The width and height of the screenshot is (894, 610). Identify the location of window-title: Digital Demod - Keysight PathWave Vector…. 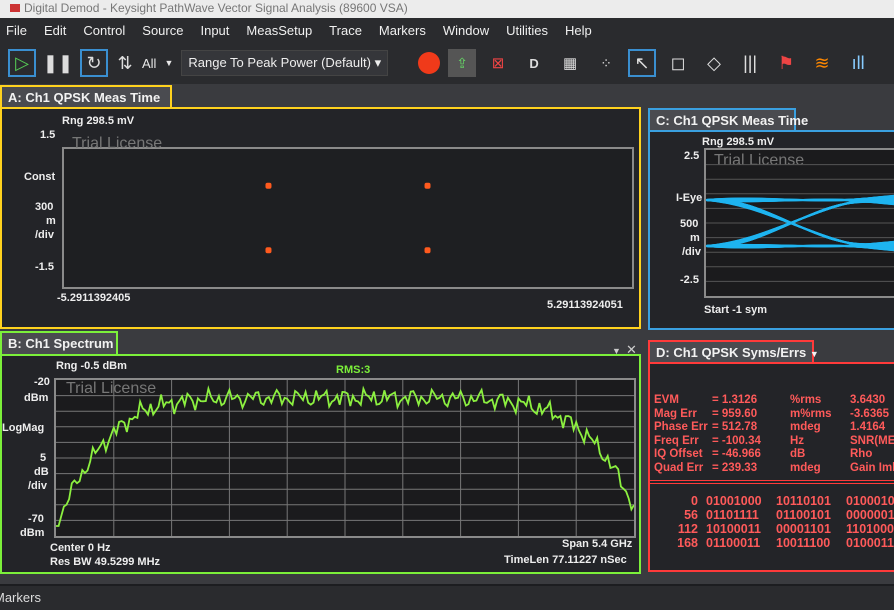
(216, 8).